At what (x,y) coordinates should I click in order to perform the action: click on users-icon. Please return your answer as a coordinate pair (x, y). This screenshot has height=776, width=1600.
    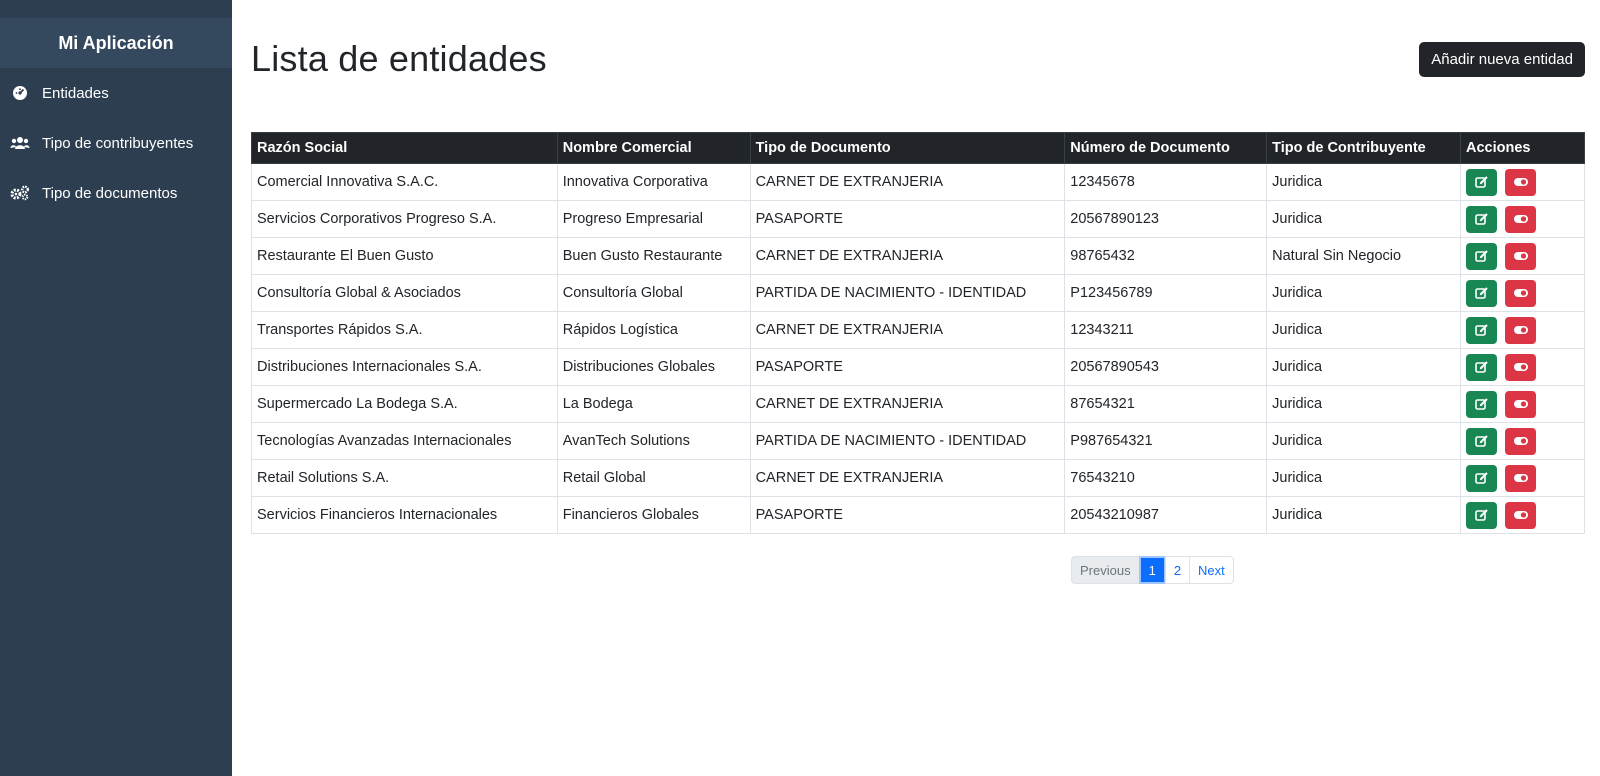
    Looking at the image, I should click on (20, 143).